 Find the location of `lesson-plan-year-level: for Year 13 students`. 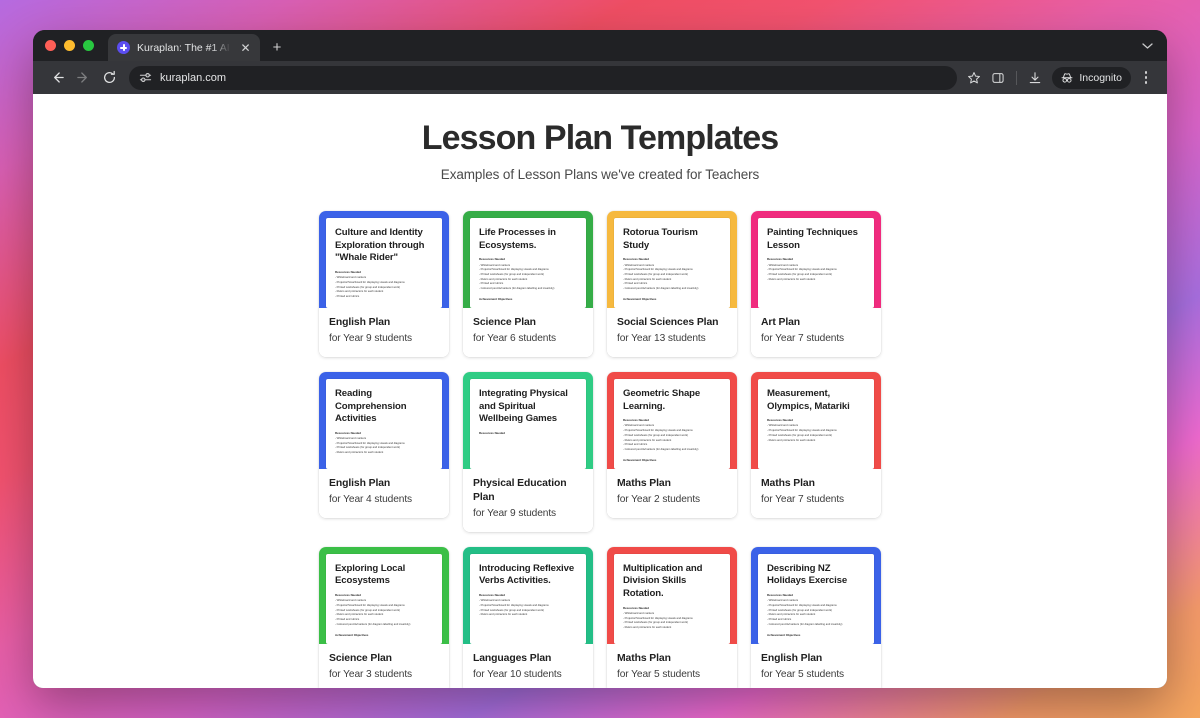

lesson-plan-year-level: for Year 13 students is located at coordinates (661, 339).